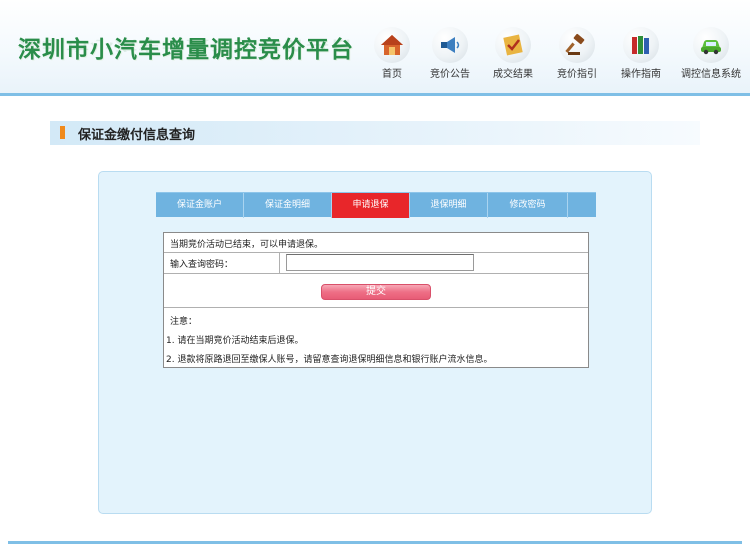 Image resolution: width=750 pixels, height=549 pixels. Describe the element at coordinates (376, 243) in the screenshot. I see `status-row: 当期竞价活动已结束，可以申请退保。` at that location.